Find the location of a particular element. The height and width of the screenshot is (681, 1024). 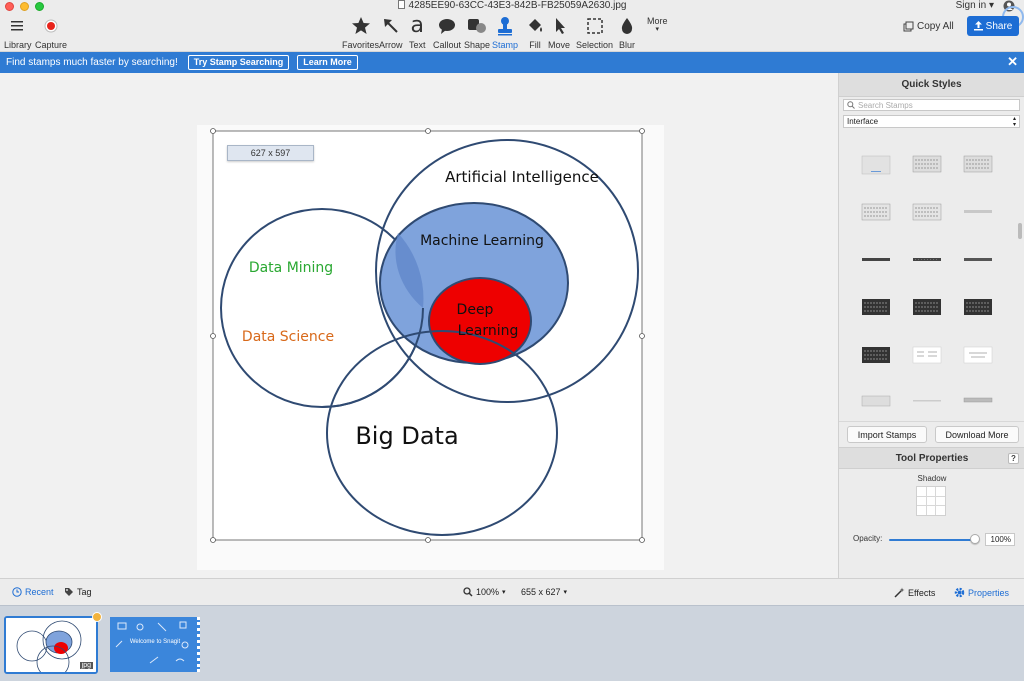

tool-move: Move is located at coordinates (559, 33).